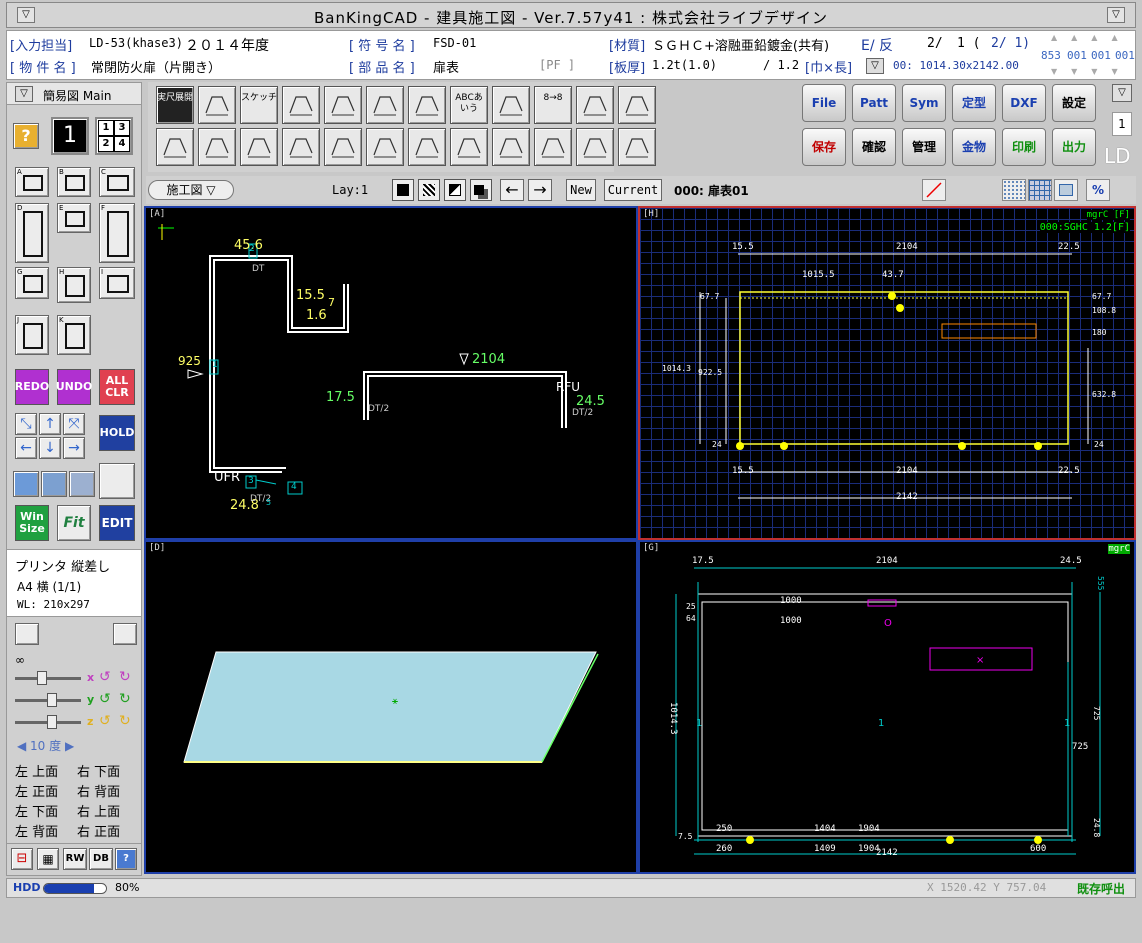 The image size is (1142, 943). Describe the element at coordinates (595, 105) in the screenshot. I see `replace-tool-icon` at that location.